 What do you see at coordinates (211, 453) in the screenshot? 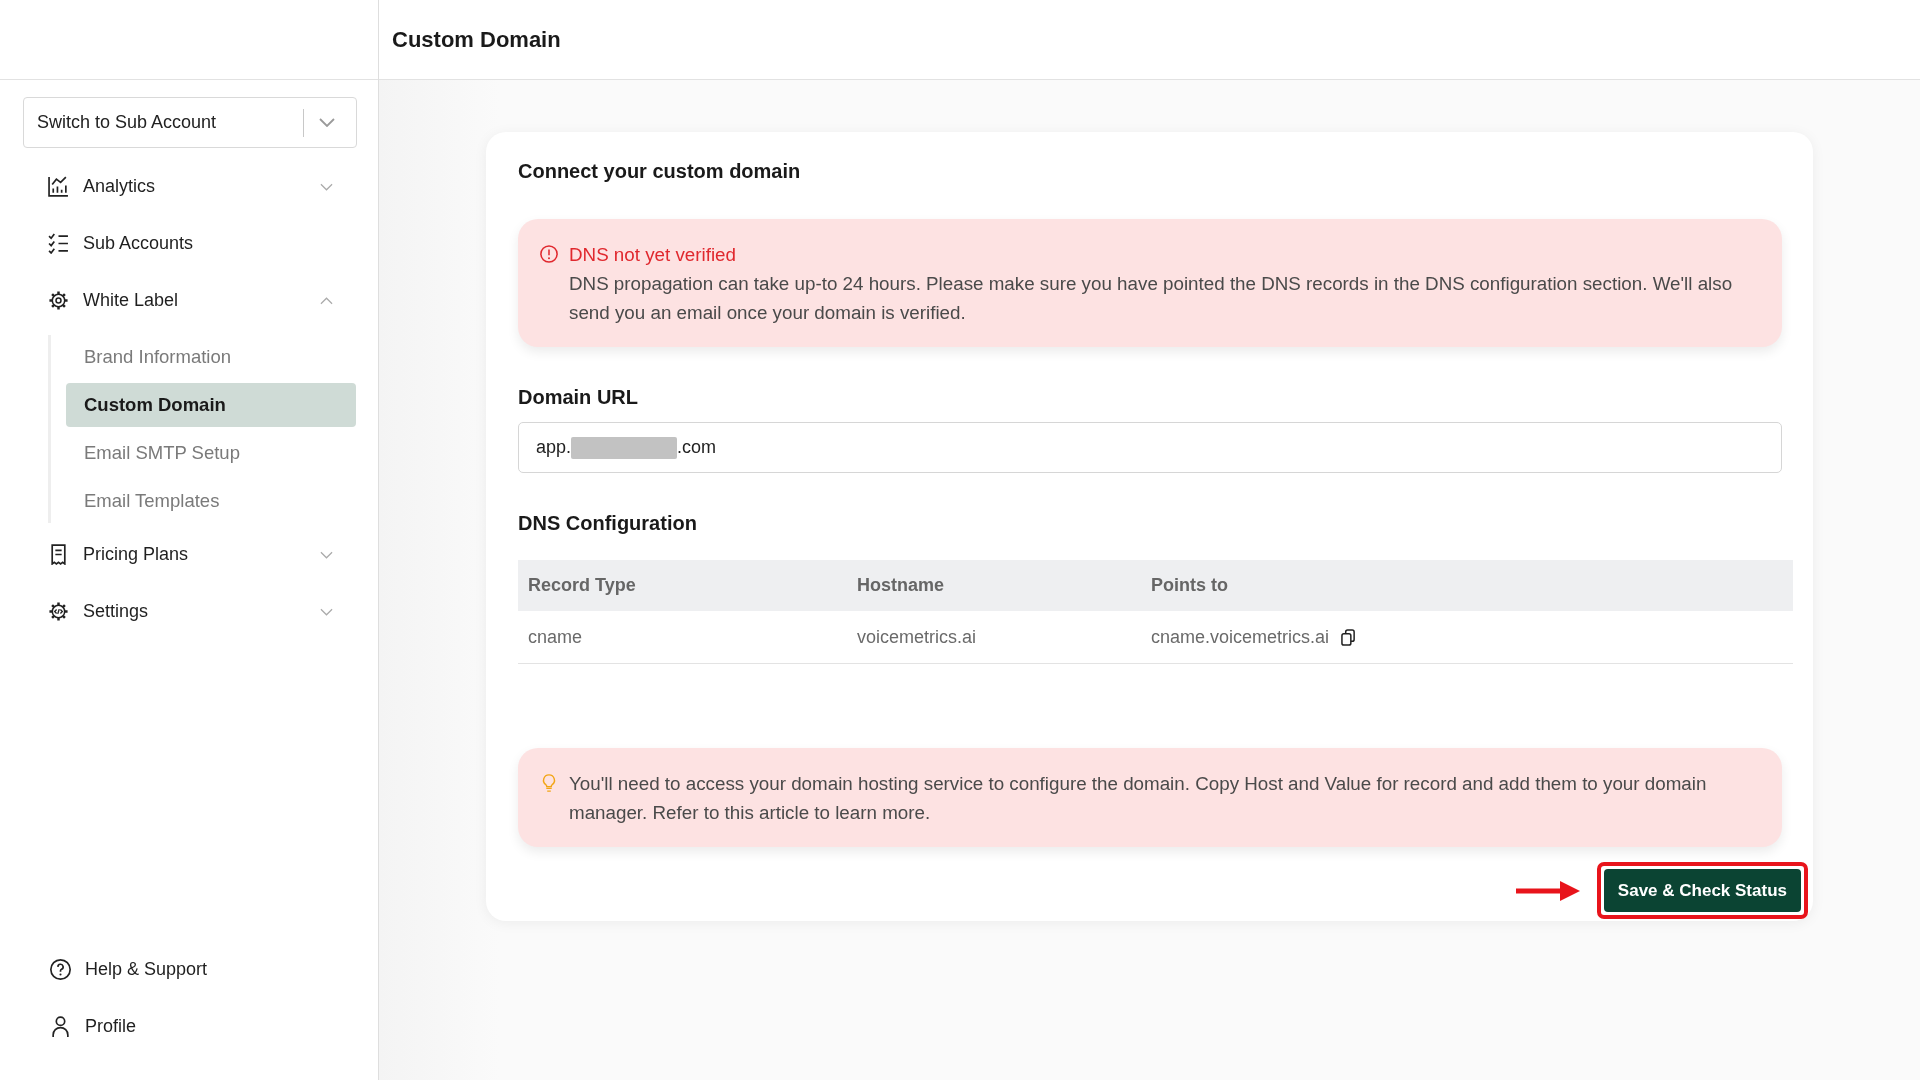
I see `sidebar-subitem: Email SMTP Setup` at bounding box center [211, 453].